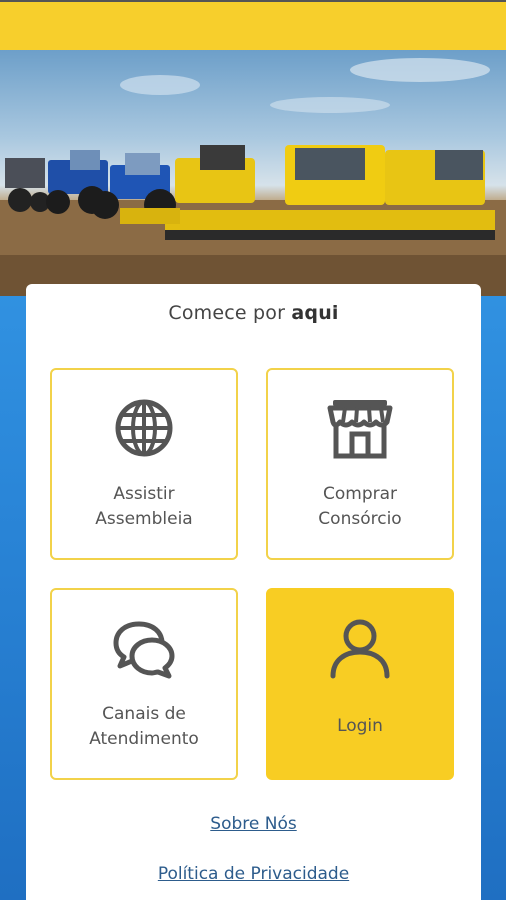 The height and width of the screenshot is (900, 506). I want to click on title-prefix: Comece por, so click(227, 313).